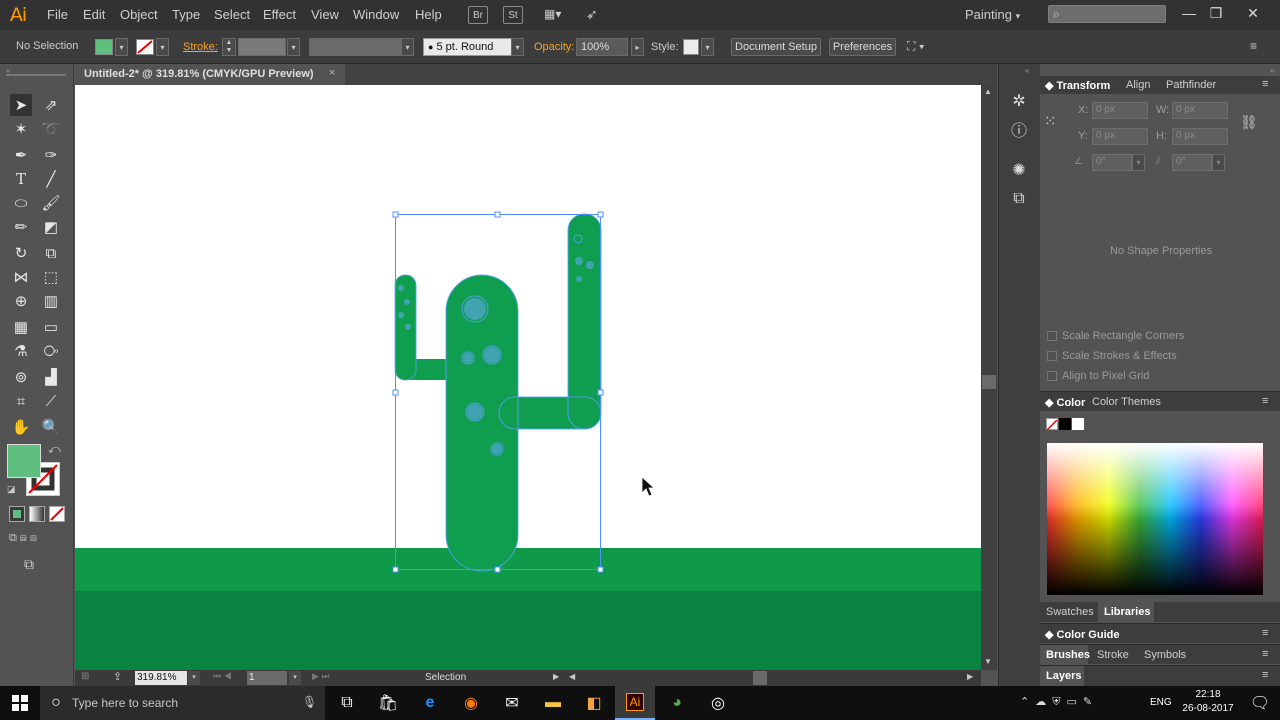 Image resolution: width=1280 pixels, height=720 pixels. What do you see at coordinates (51, 253) in the screenshot?
I see `scale-tool-icon: ⧉` at bounding box center [51, 253].